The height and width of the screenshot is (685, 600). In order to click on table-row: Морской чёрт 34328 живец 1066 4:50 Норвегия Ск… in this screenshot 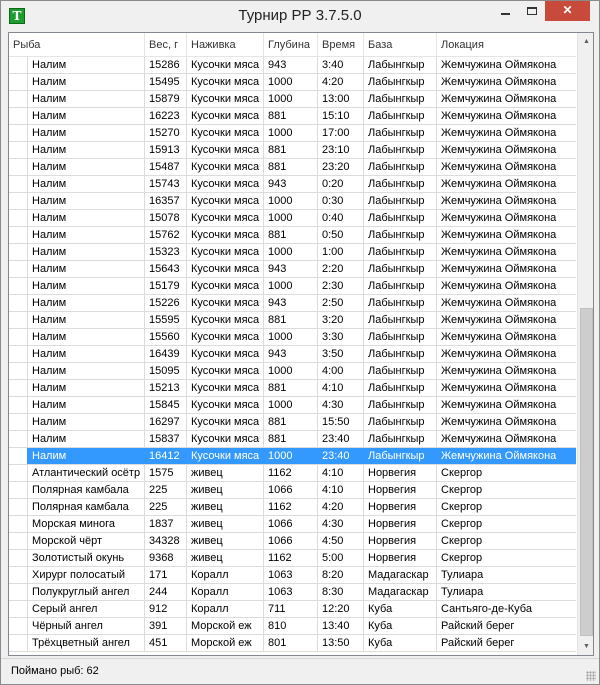, I will do `click(292, 541)`.